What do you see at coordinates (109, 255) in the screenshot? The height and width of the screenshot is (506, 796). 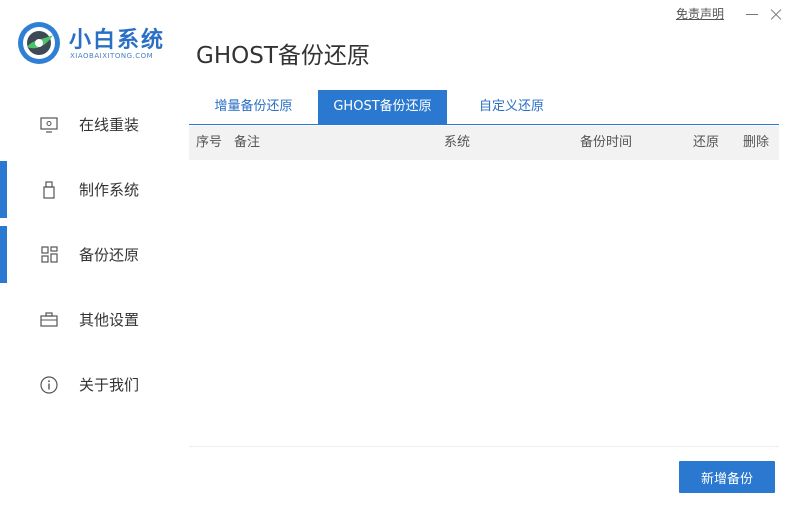 I see `sidebar-item-label: 备份还原` at bounding box center [109, 255].